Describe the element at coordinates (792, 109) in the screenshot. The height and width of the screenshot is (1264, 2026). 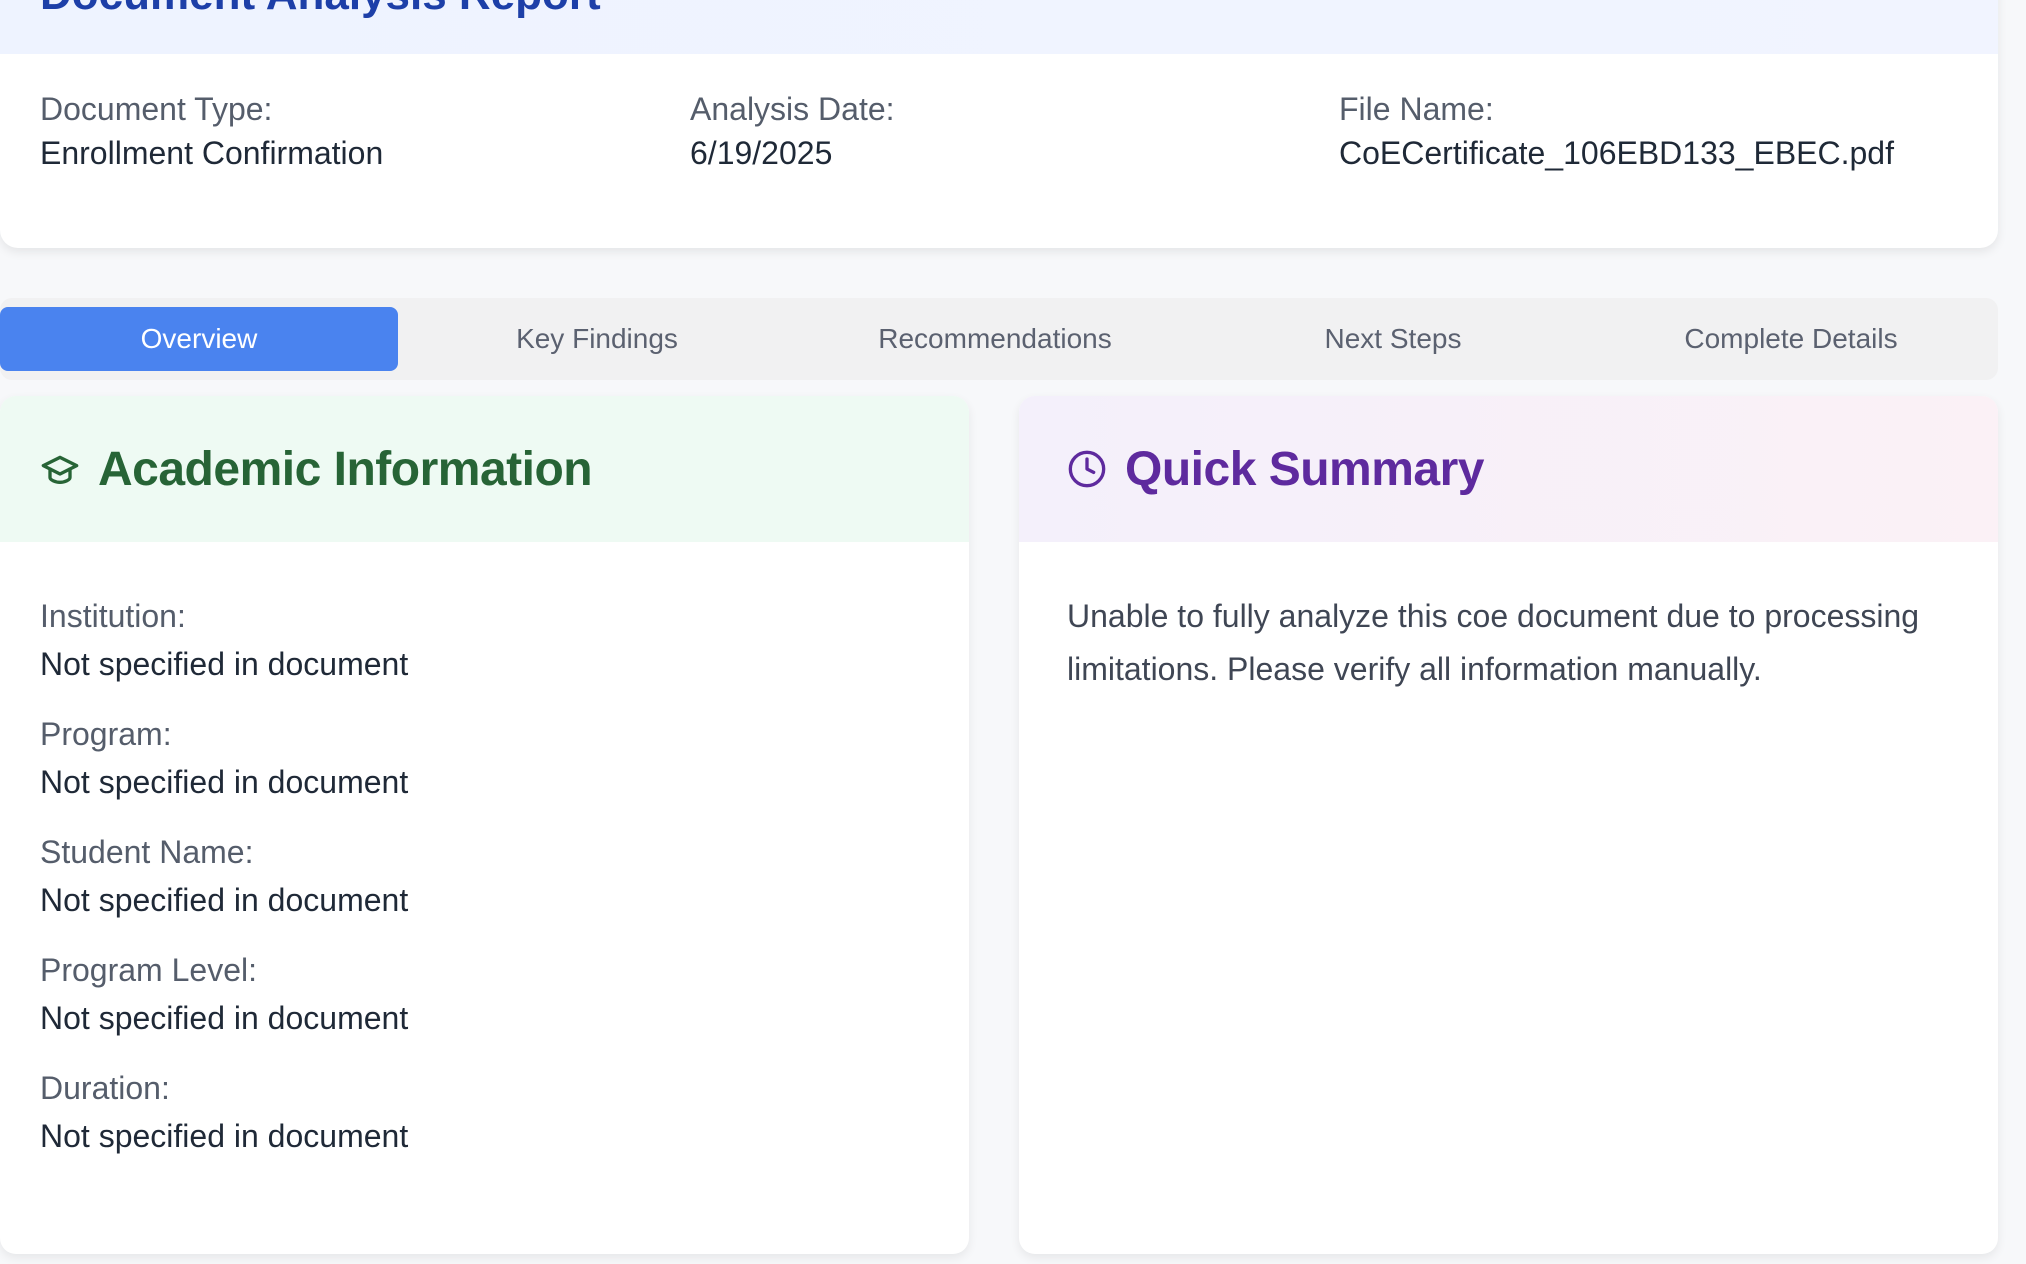
I see `meta-label: Analysis Date:` at that location.